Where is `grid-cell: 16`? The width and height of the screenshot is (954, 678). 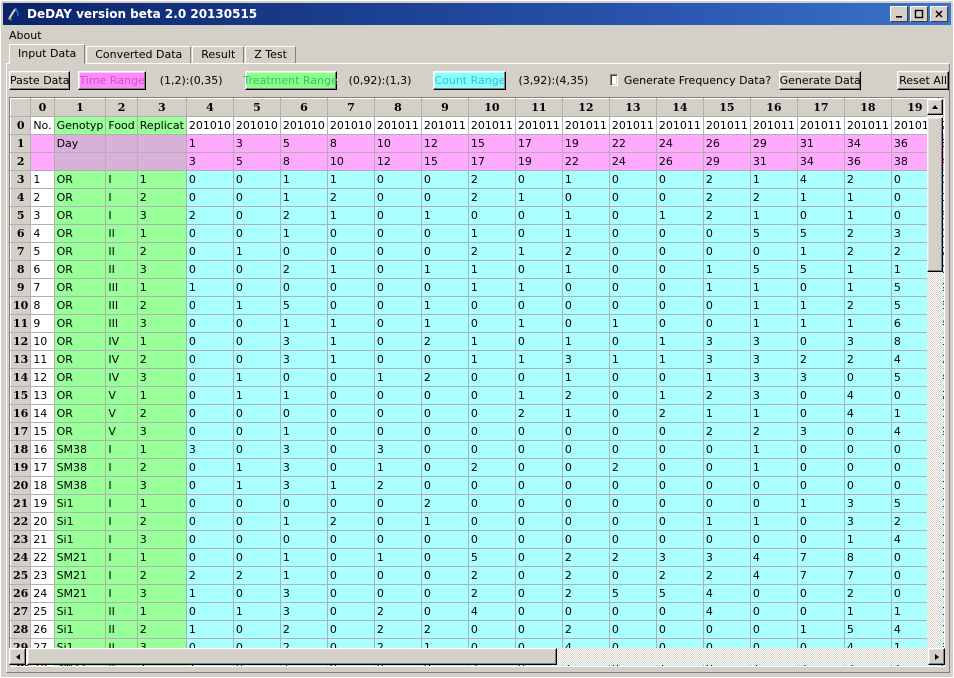
grid-cell: 16 is located at coordinates (42, 449).